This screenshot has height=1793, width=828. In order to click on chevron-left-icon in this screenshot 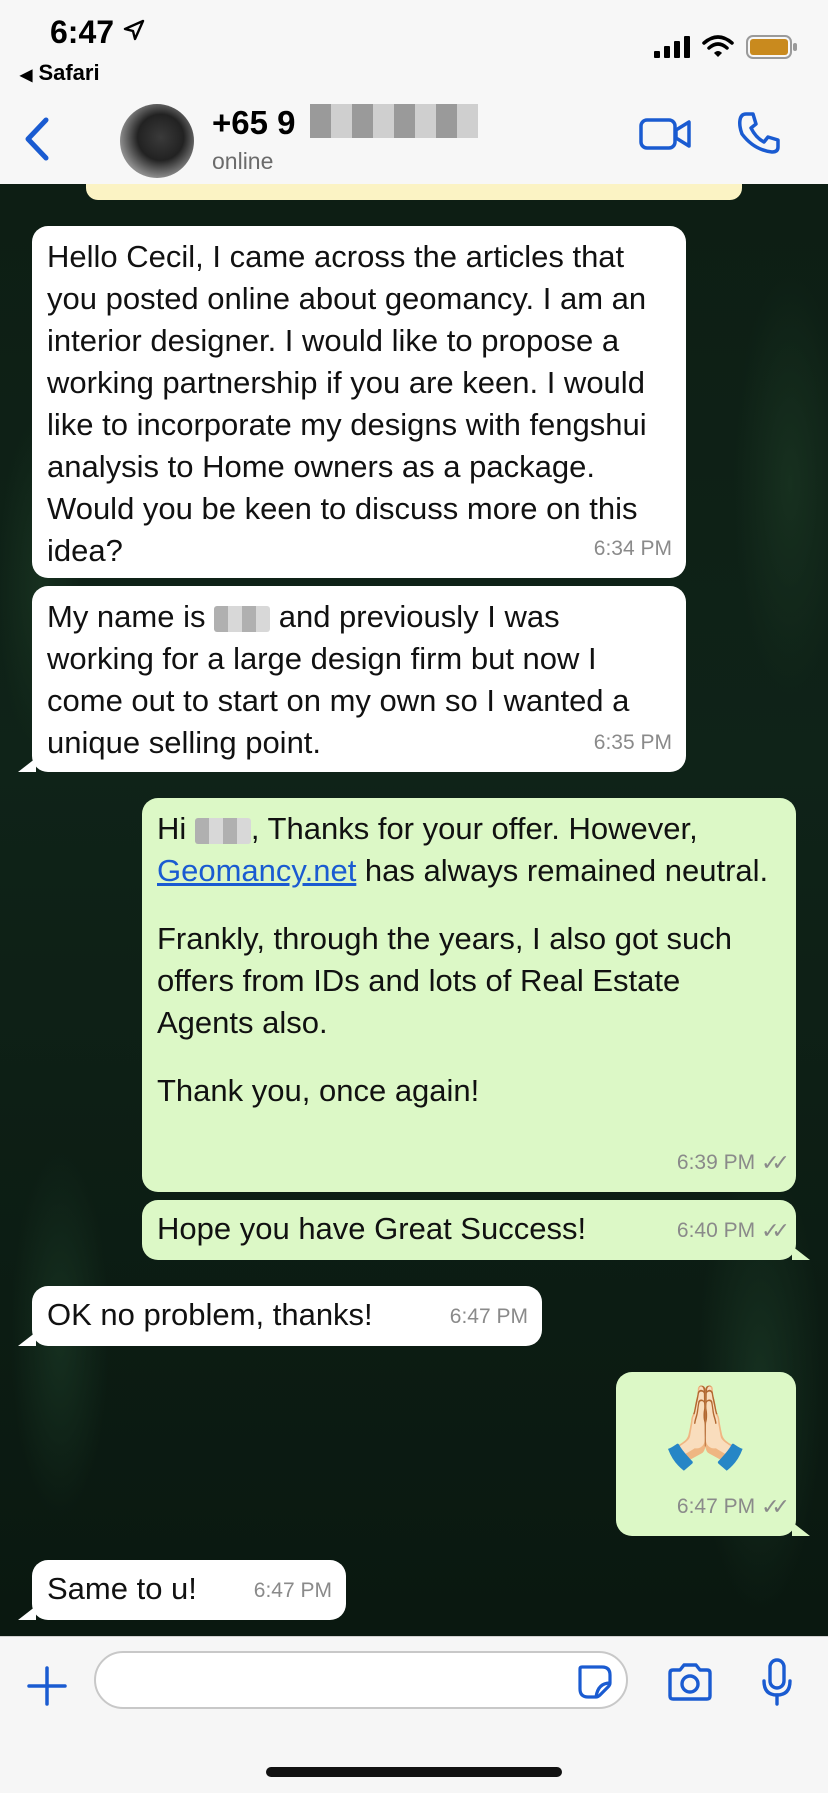, I will do `click(37, 139)`.